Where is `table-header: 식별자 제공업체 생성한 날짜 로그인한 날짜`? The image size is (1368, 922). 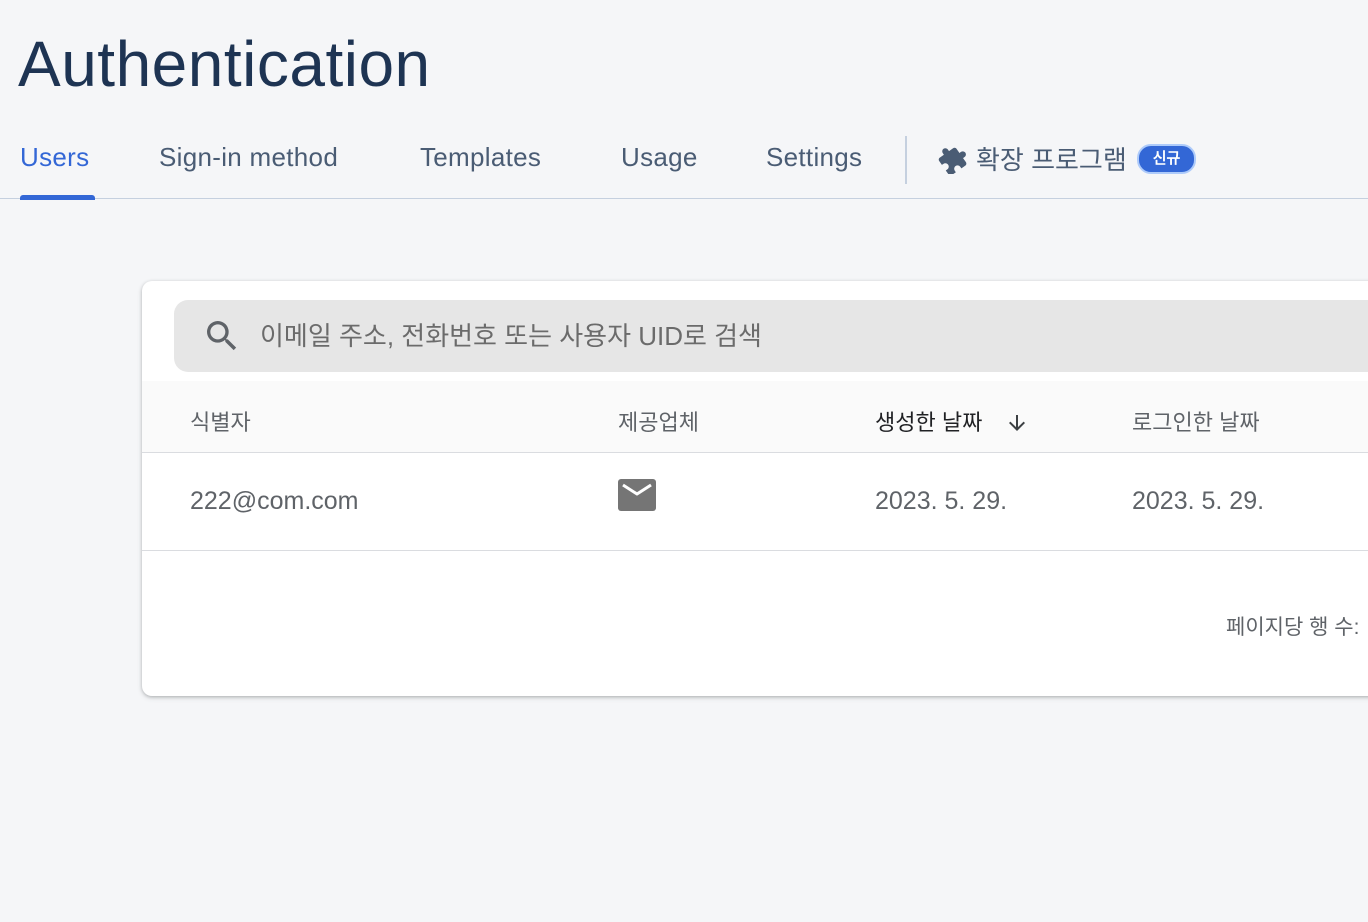
table-header: 식별자 제공업체 생성한 날짜 로그인한 날짜 is located at coordinates (755, 417).